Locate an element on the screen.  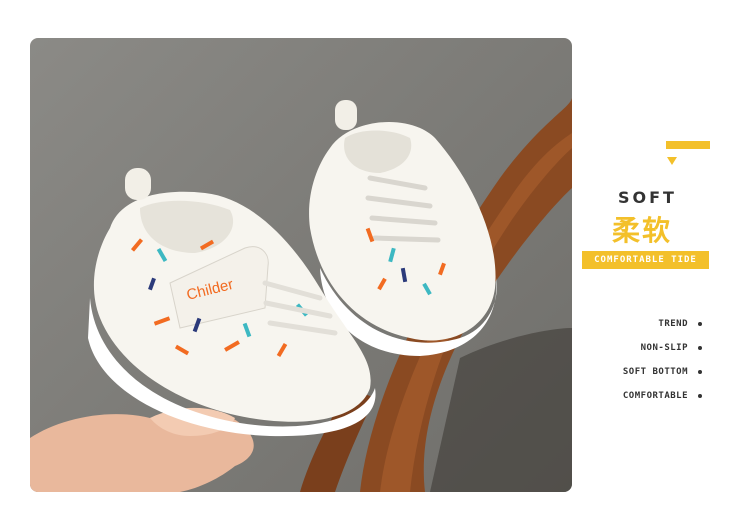
feature-label: SOFT BOTTOM is located at coordinates (655, 372).